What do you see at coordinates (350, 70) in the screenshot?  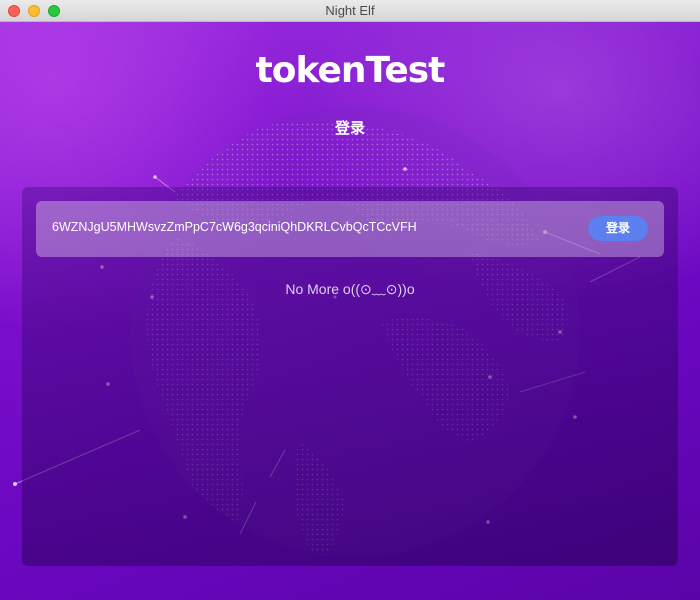 I see `app-logo: tokenTest` at bounding box center [350, 70].